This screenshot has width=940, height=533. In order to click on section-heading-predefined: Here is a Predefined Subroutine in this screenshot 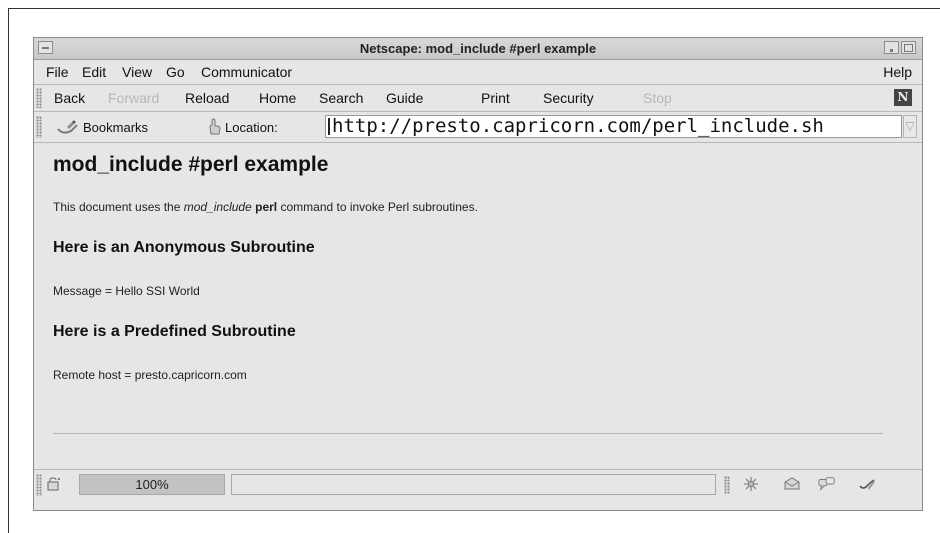, I will do `click(174, 331)`.